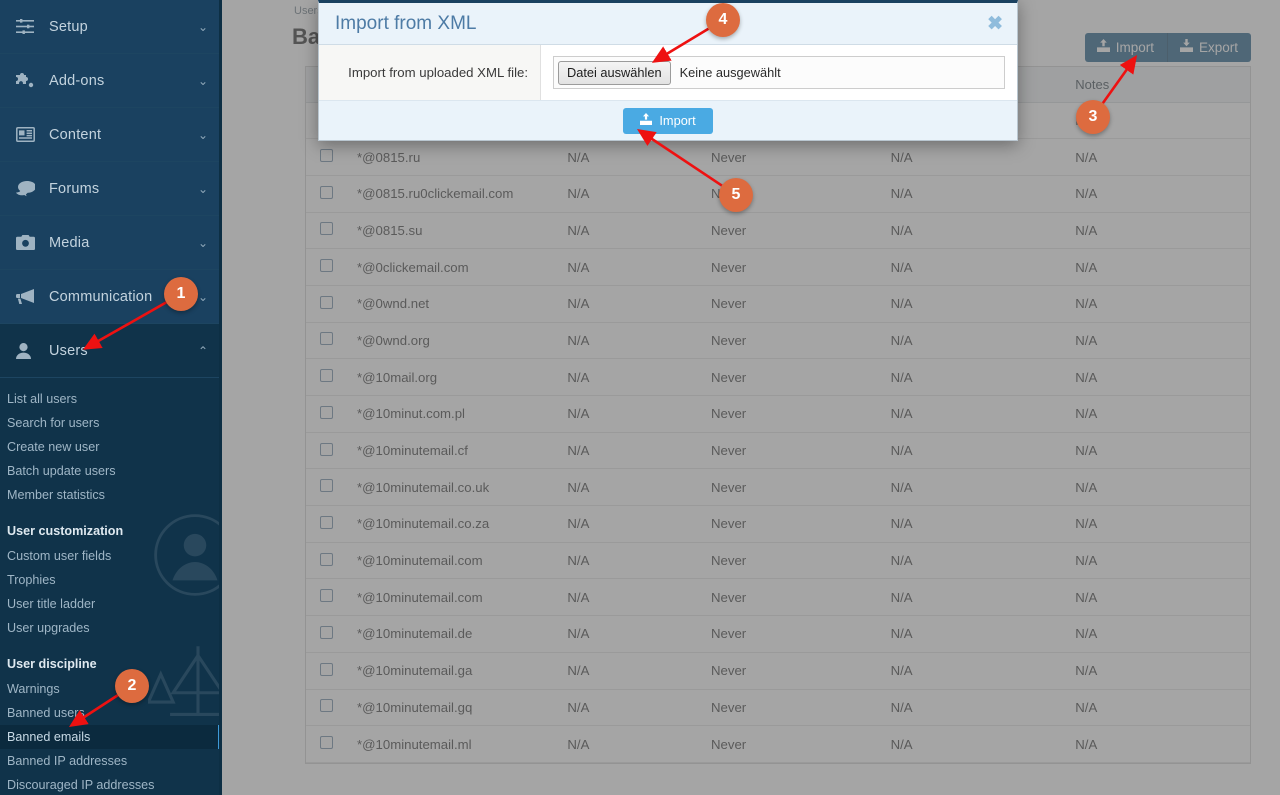 The width and height of the screenshot is (1280, 795). Describe the element at coordinates (111, 423) in the screenshot. I see `sidebar-item-search-for-users: Search for users` at that location.